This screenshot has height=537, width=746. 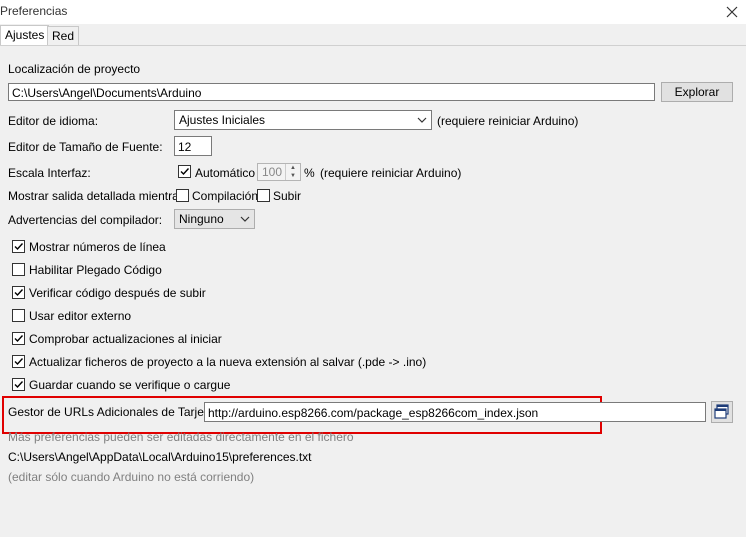 What do you see at coordinates (508, 121) in the screenshot?
I see `language-note: (requiere reiniciar Arduino)` at bounding box center [508, 121].